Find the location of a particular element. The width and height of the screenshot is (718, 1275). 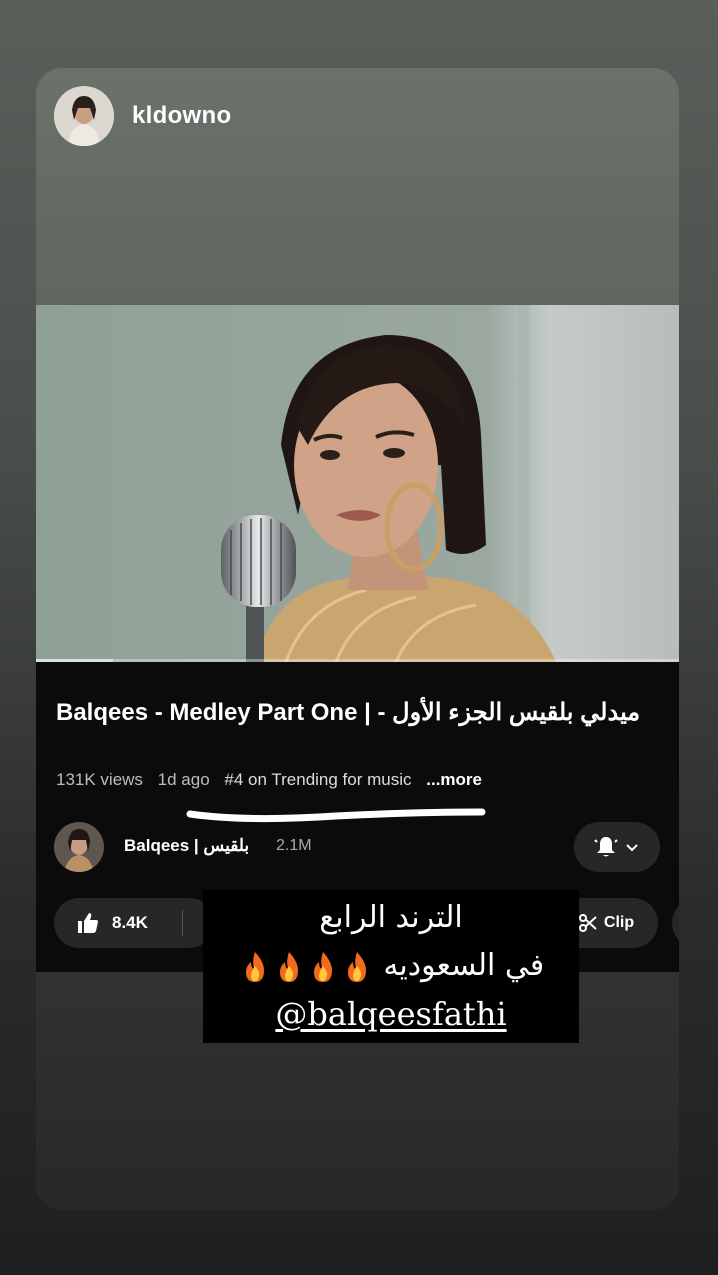

more-link: ...more is located at coordinates (454, 779).